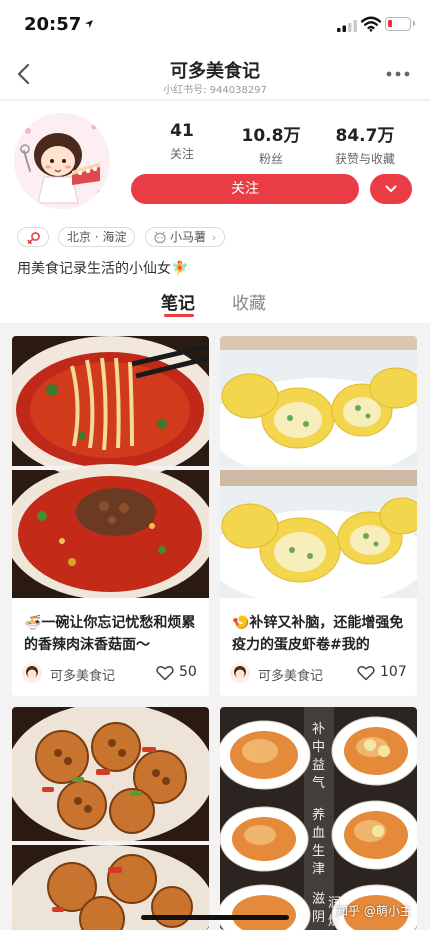 The width and height of the screenshot is (430, 930). What do you see at coordinates (400, 24) in the screenshot?
I see `battery-icon` at bounding box center [400, 24].